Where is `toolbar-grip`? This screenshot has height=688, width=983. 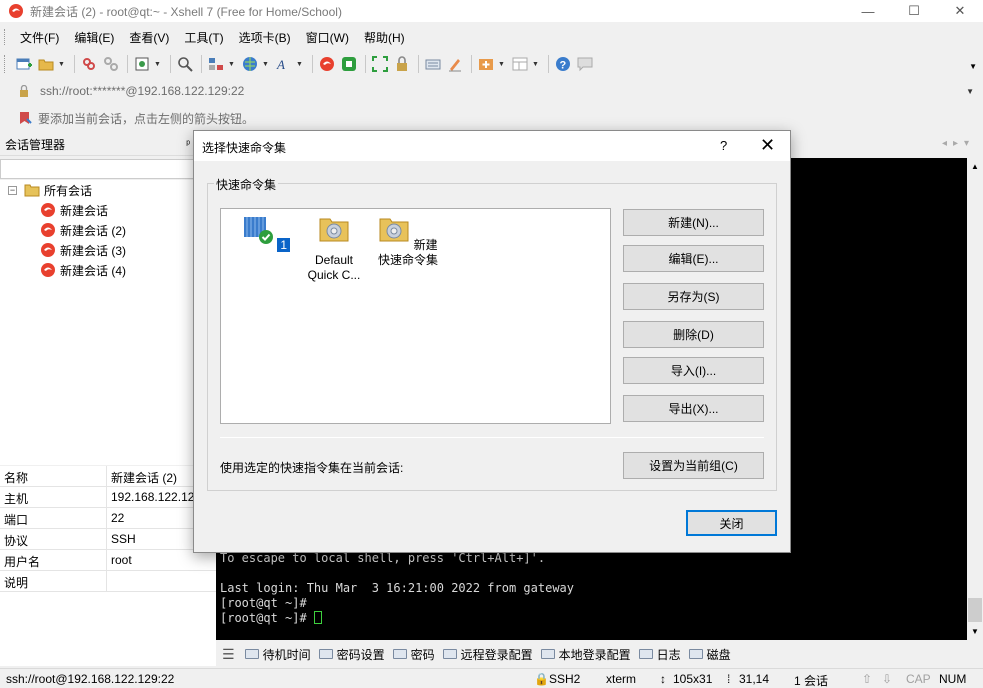
toolbar-grip is located at coordinates (5, 64).